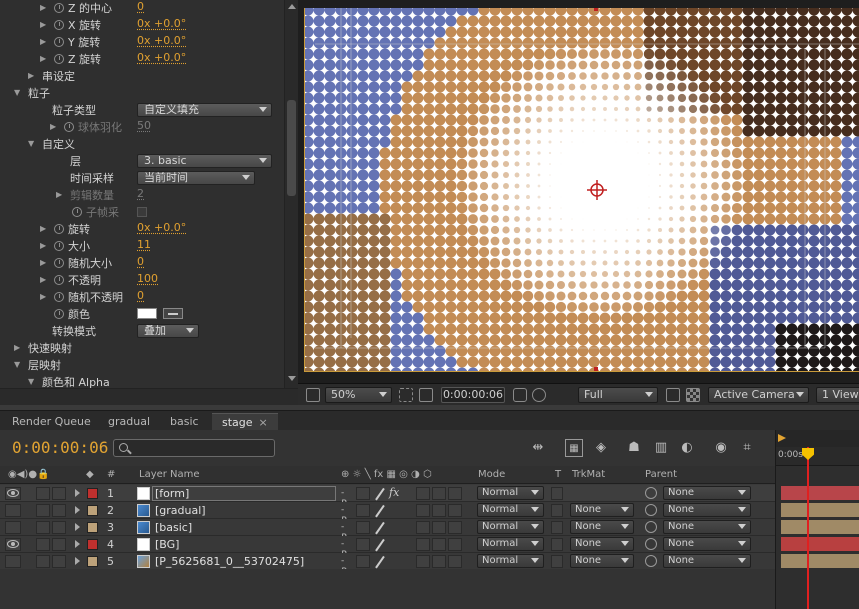  What do you see at coordinates (144, 244) in the screenshot?
I see `effect-property-value: 11` at bounding box center [144, 244].